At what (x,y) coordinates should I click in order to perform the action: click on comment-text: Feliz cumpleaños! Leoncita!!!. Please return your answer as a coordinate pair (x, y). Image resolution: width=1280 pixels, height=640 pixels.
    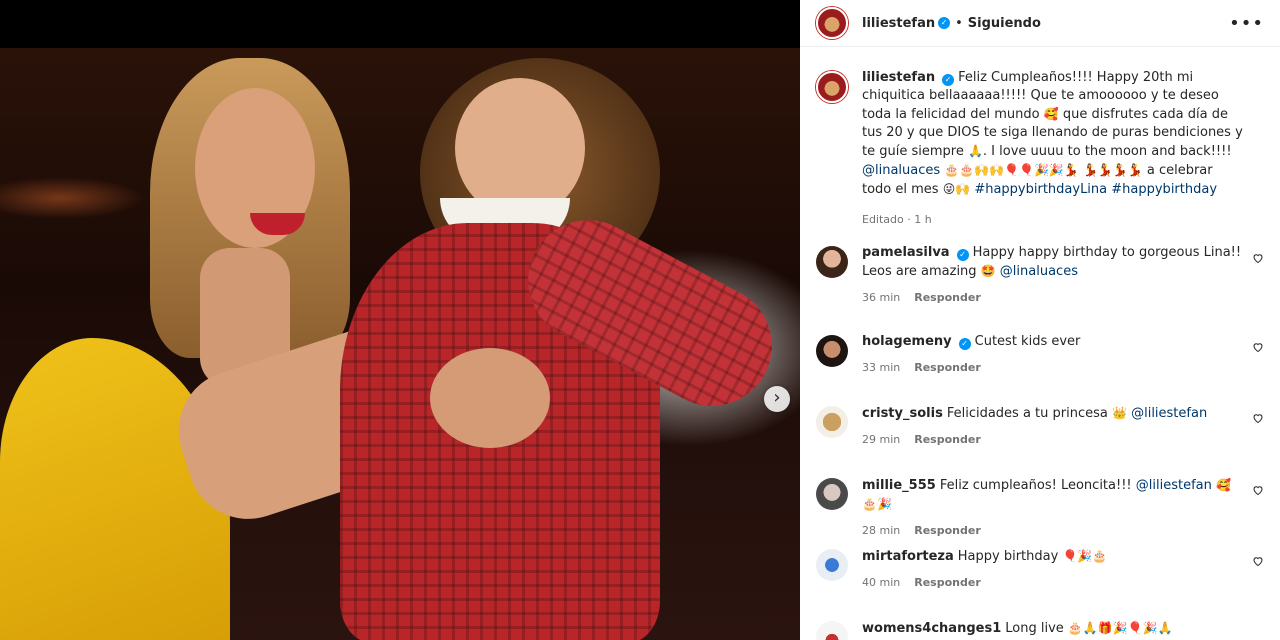
    Looking at the image, I should click on (1035, 485).